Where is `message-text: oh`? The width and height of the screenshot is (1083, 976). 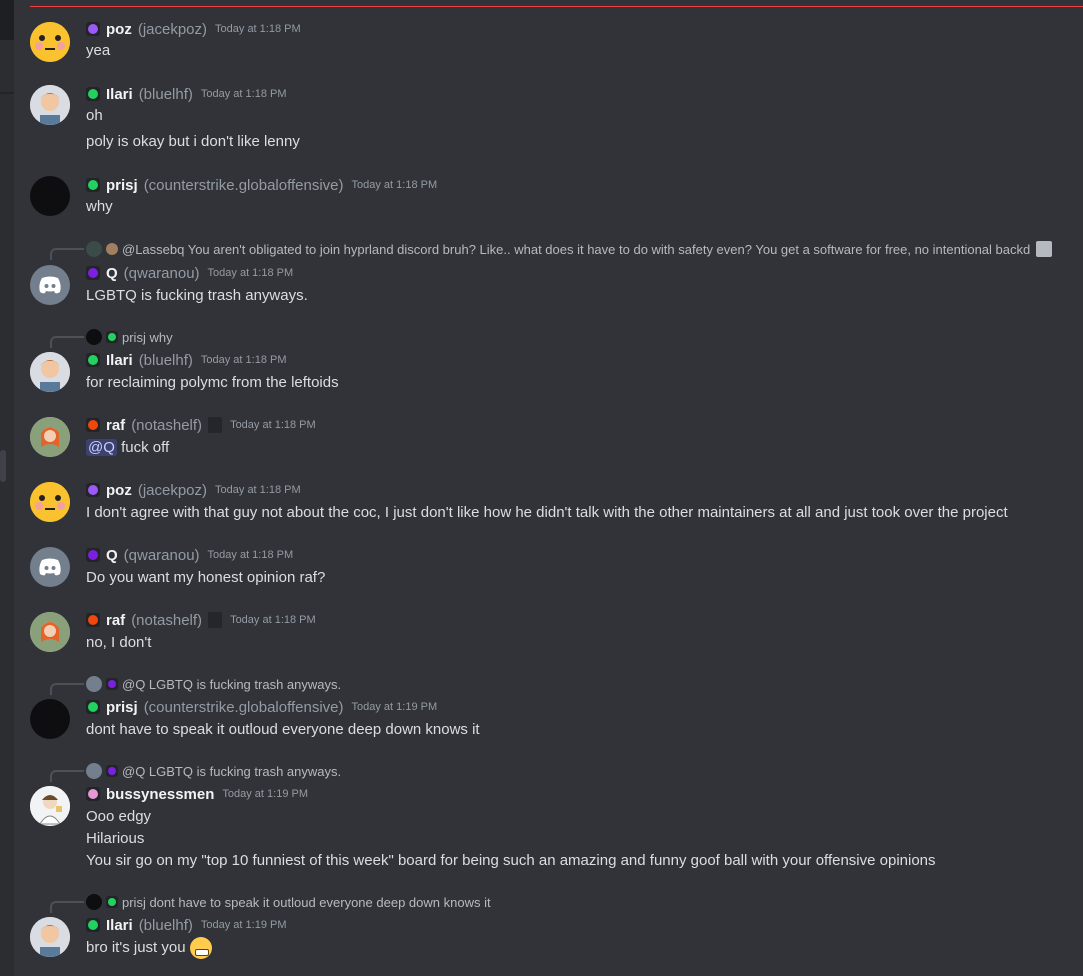
message-text: oh is located at coordinates (94, 115).